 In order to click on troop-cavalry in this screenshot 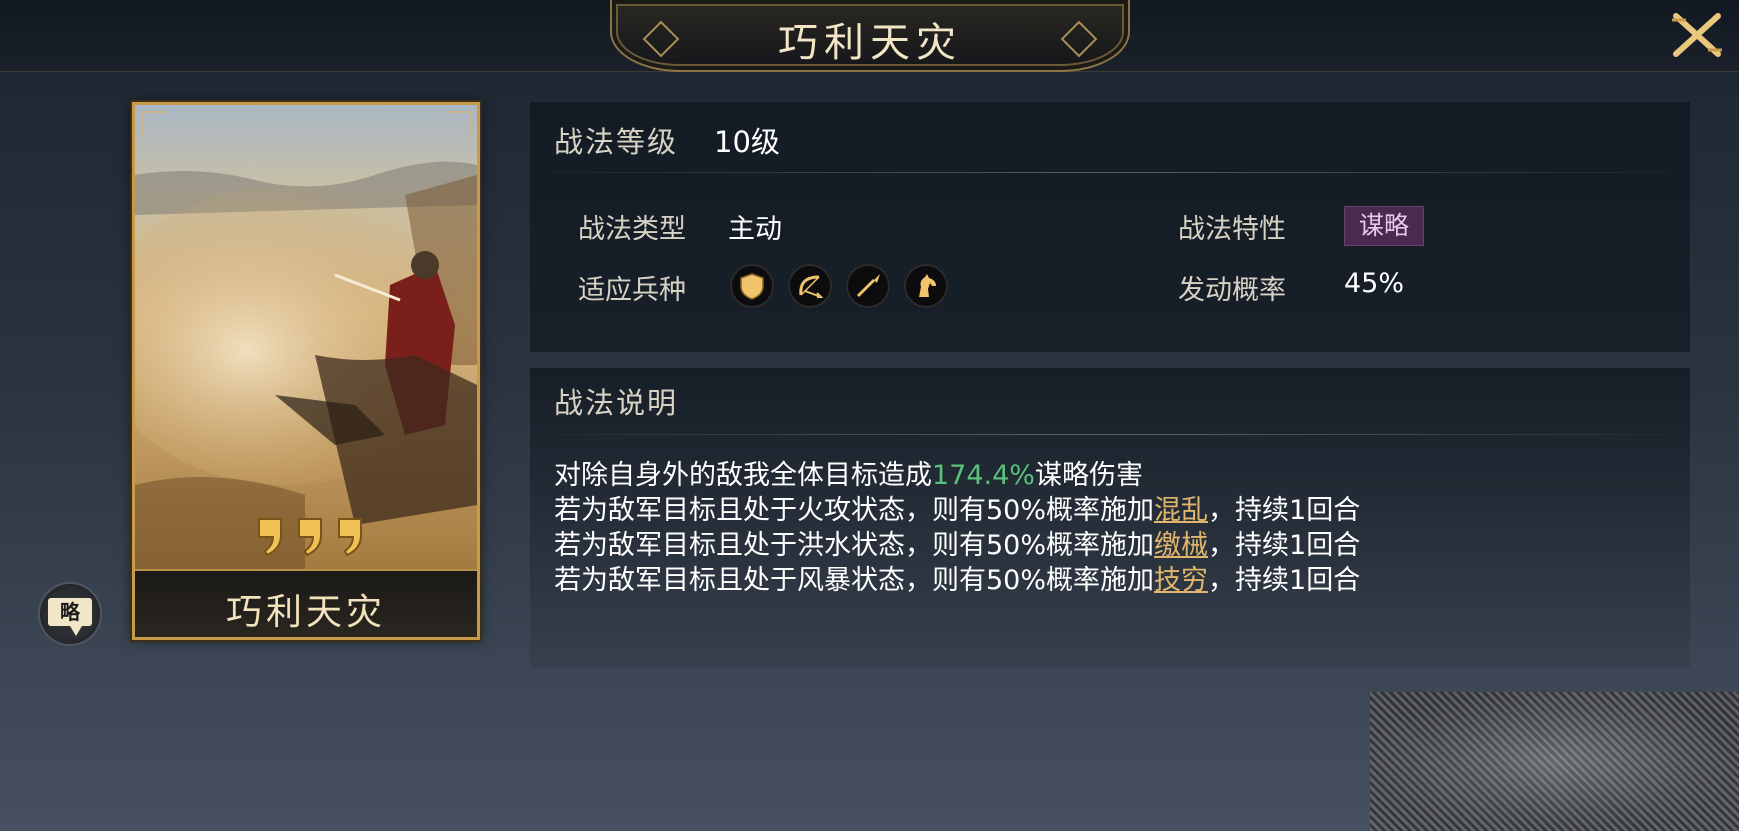, I will do `click(926, 286)`.